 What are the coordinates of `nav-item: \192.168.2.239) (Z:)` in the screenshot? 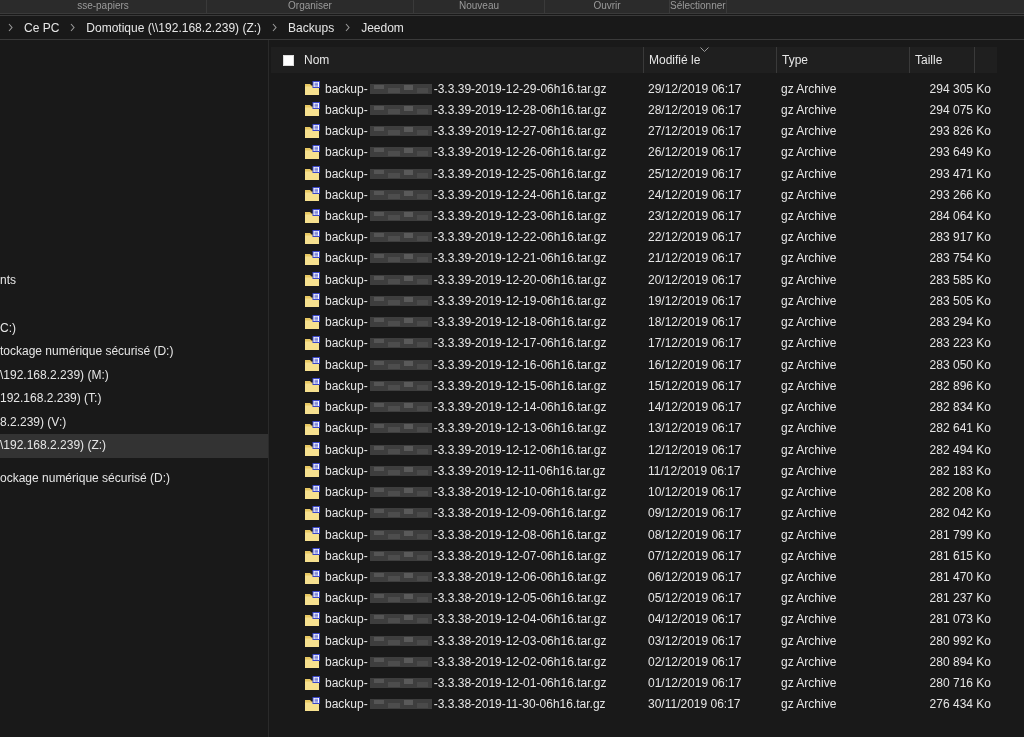 It's located at (134, 446).